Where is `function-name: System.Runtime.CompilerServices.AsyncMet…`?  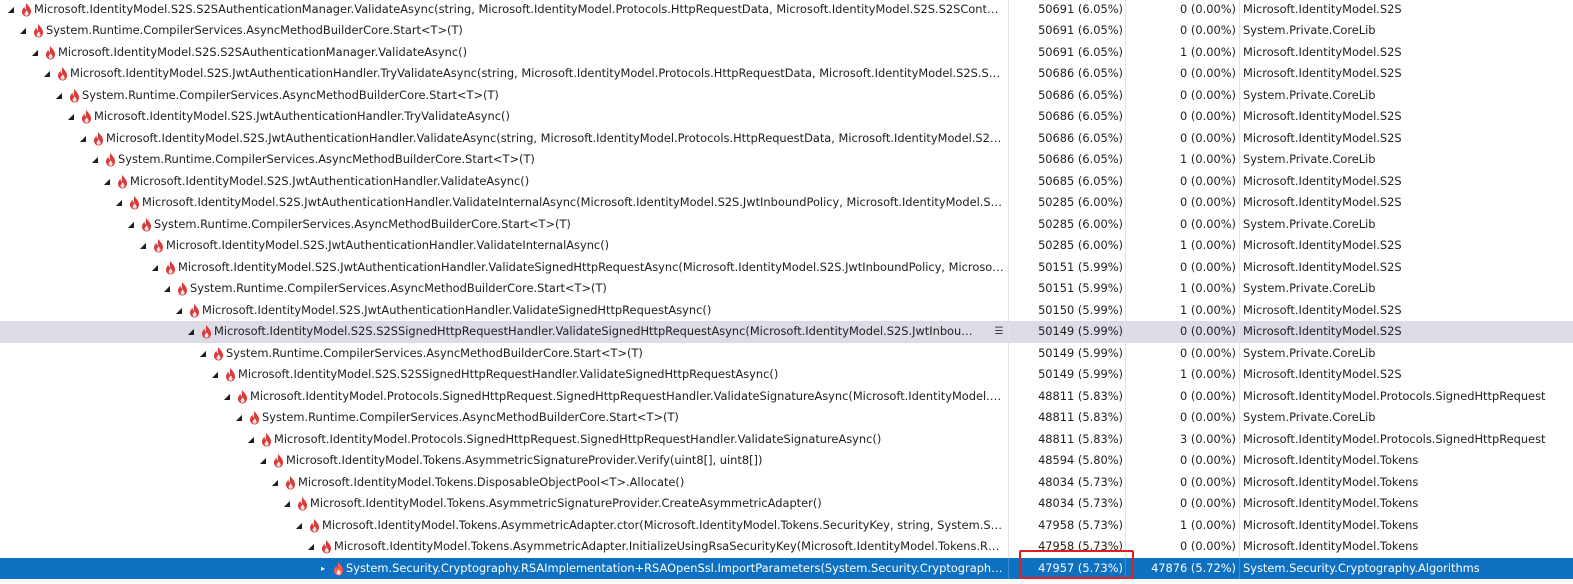
function-name: System.Runtime.CompilerServices.AsyncMet… is located at coordinates (470, 417).